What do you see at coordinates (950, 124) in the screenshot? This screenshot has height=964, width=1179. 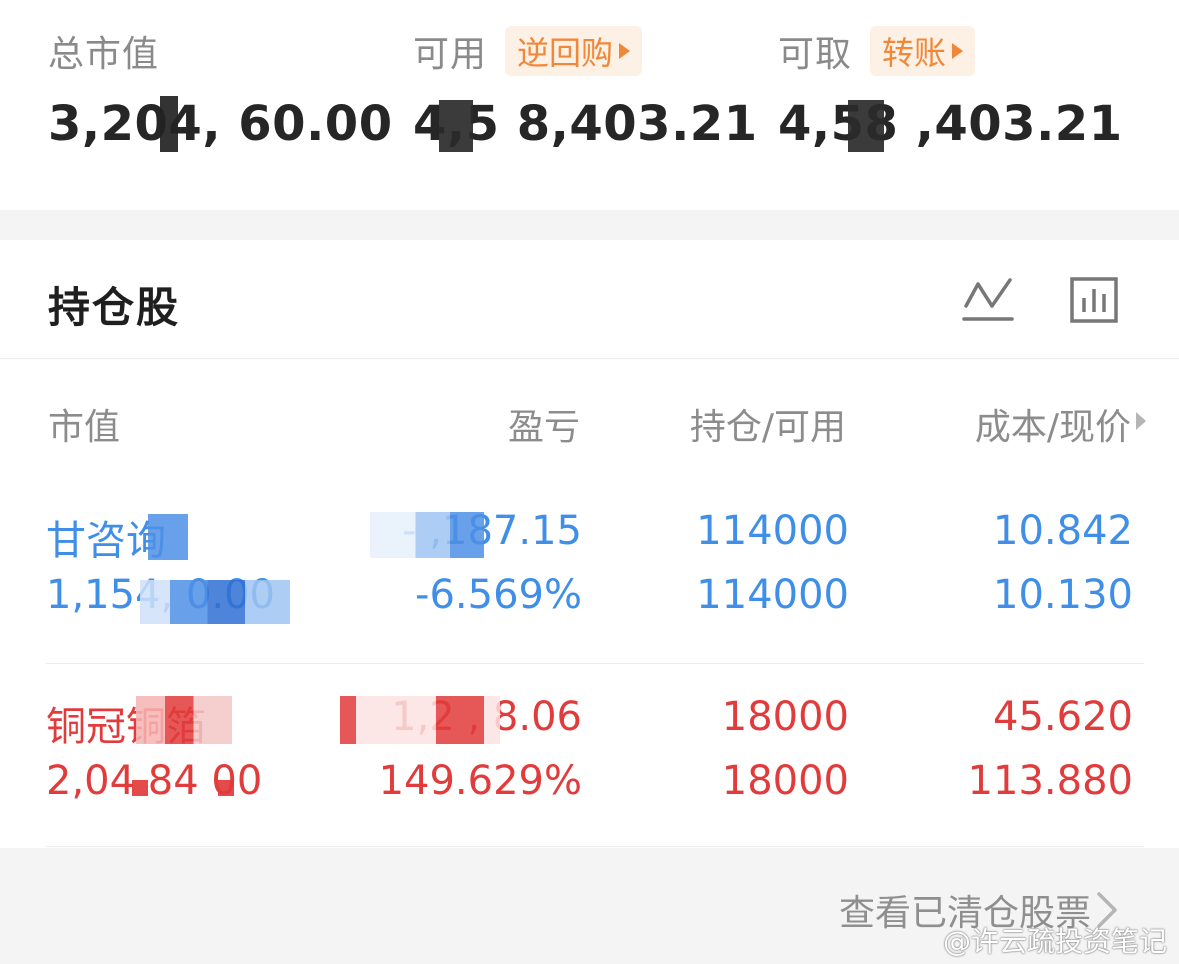 I see `withdrawable-amount: 4,58 ,403.21` at bounding box center [950, 124].